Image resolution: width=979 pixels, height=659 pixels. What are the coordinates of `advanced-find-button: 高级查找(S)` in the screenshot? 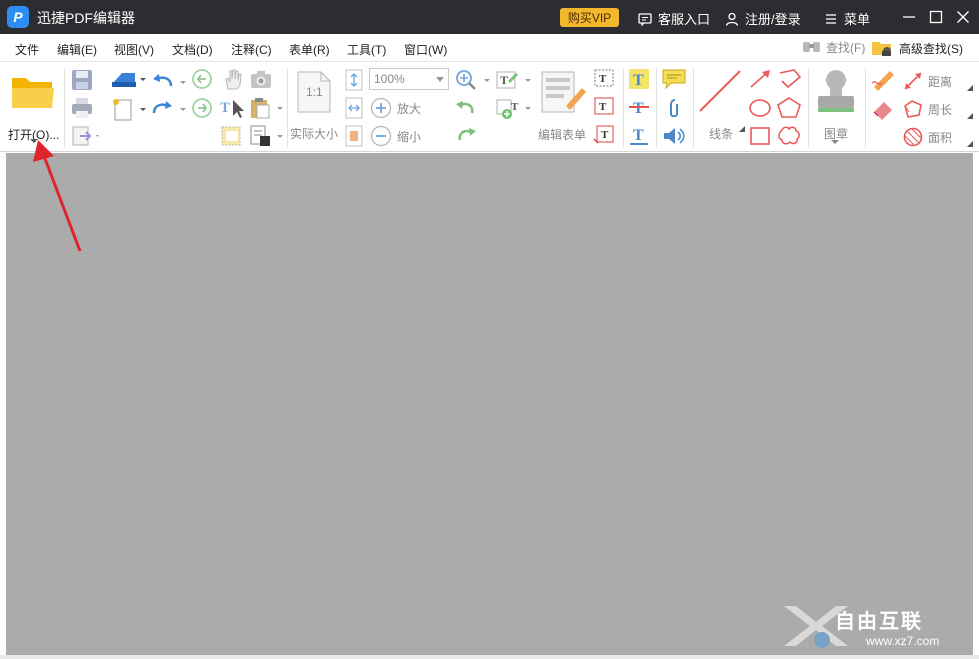 It's located at (917, 48).